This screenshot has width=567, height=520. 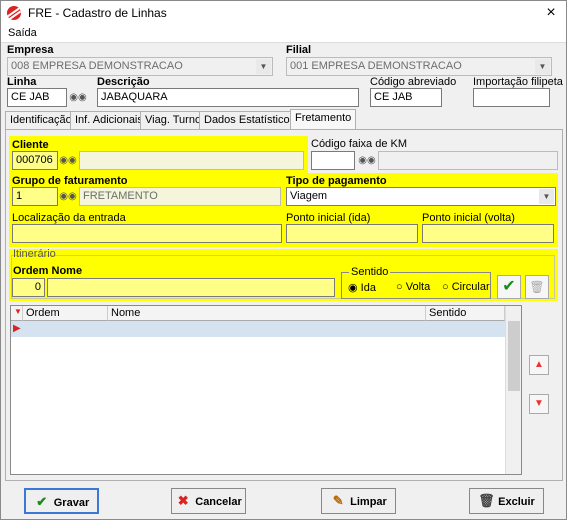 What do you see at coordinates (470, 287) in the screenshot?
I see `radio-circular-label: Circular` at bounding box center [470, 287].